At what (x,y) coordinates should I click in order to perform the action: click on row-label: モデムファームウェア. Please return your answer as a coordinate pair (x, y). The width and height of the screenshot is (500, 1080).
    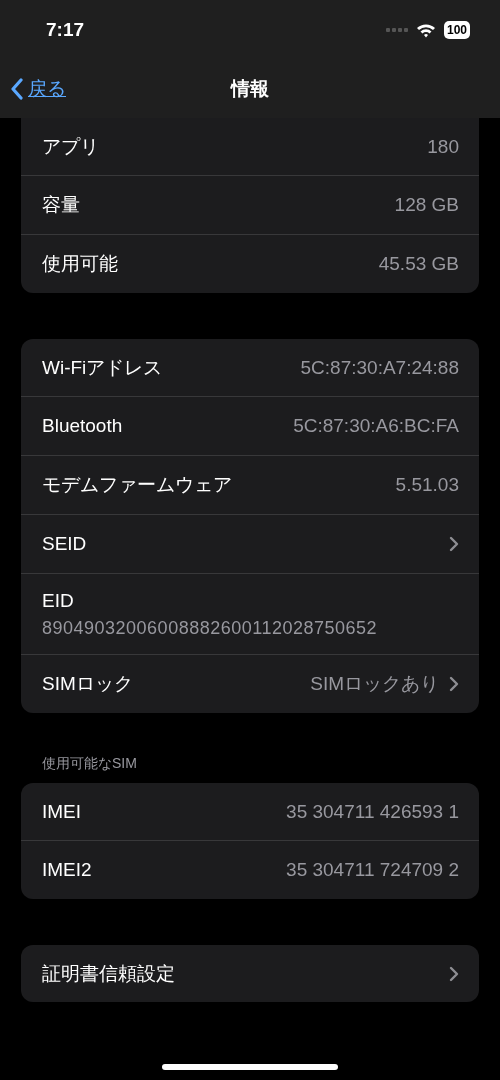
    Looking at the image, I should click on (137, 485).